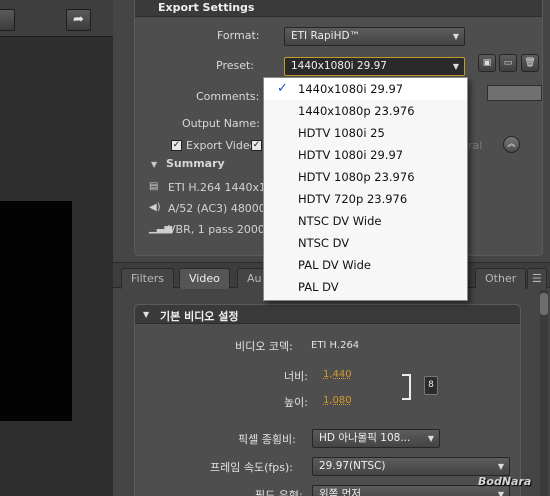  I want to click on output-name-label: Output Name:, so click(221, 123).